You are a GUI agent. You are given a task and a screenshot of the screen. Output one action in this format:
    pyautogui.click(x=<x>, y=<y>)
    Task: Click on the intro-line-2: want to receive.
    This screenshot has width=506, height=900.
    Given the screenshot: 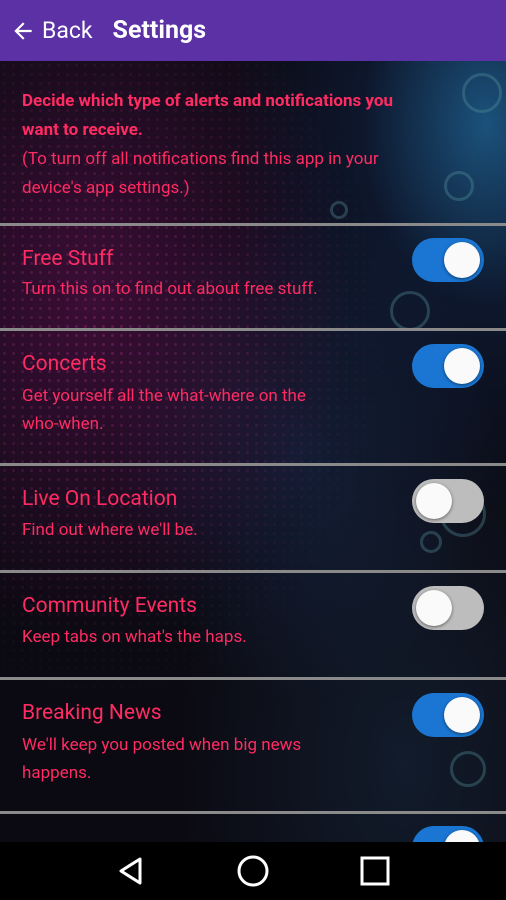 What is the action you would take?
    pyautogui.click(x=82, y=130)
    